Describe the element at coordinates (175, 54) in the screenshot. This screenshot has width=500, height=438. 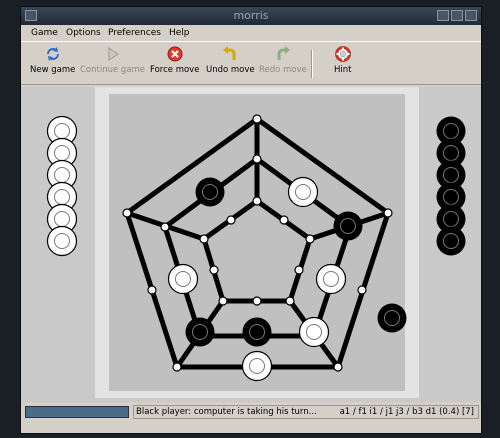
I see `stop-icon` at that location.